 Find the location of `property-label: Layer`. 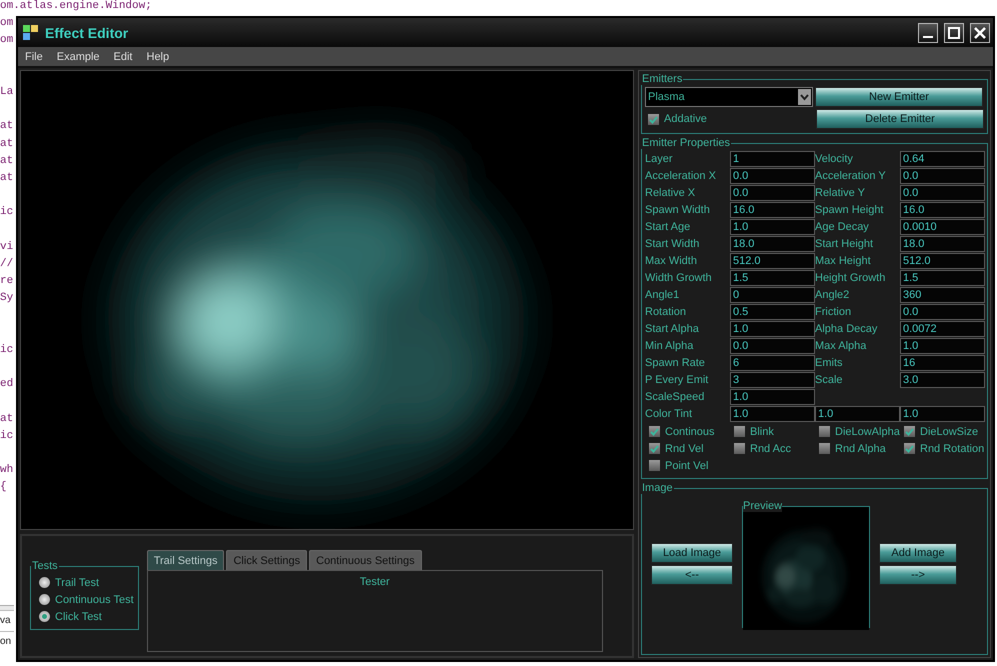

property-label: Layer is located at coordinates (659, 159).